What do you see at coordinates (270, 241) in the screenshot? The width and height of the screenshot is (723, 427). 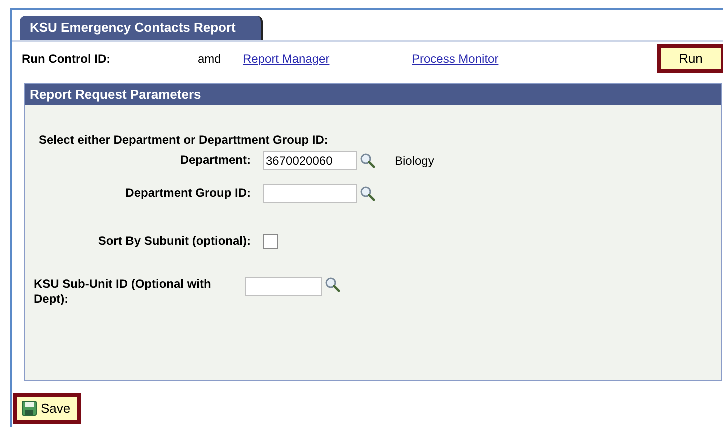 I see `checkbox` at bounding box center [270, 241].